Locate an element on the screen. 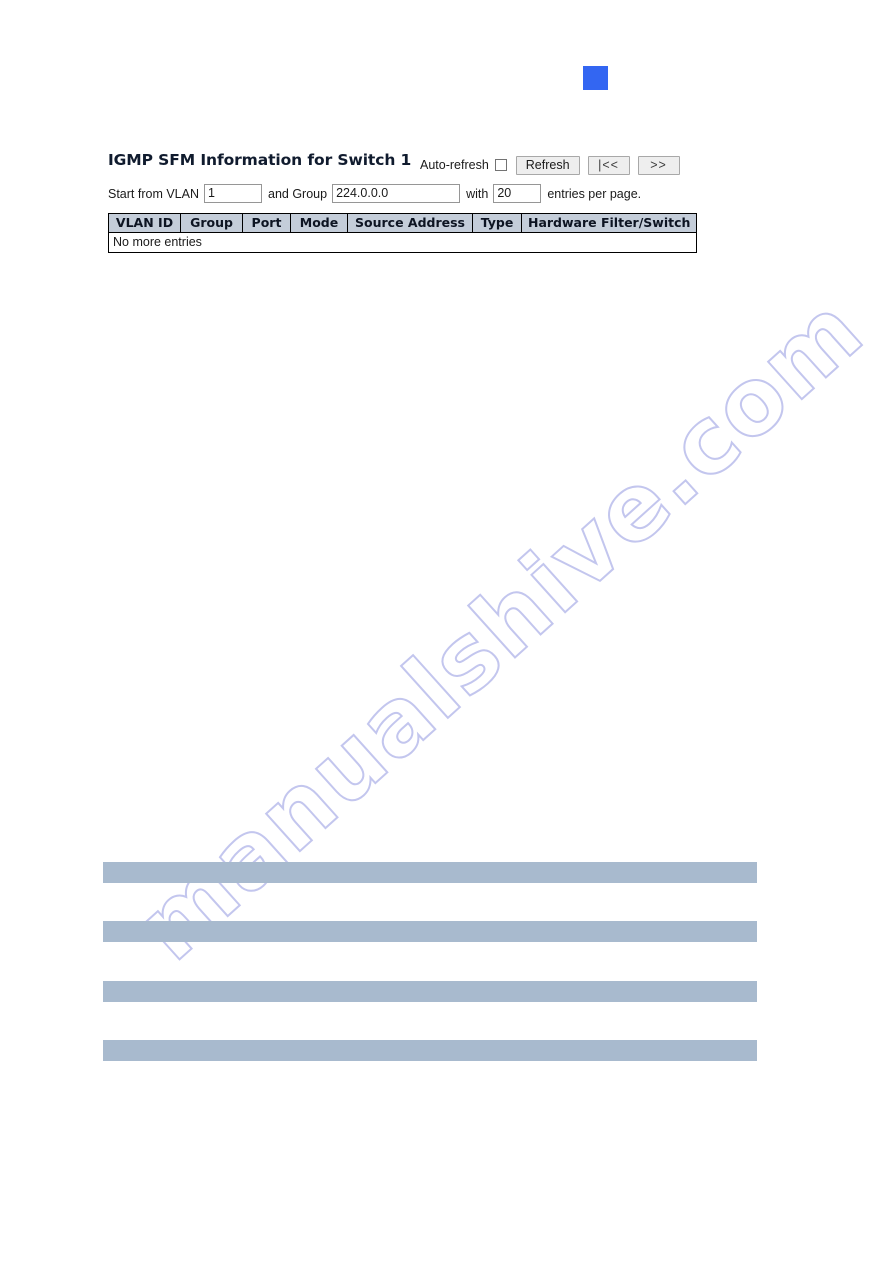  toolbar: Auto-refresh Refresh |<< >> is located at coordinates (550, 165).